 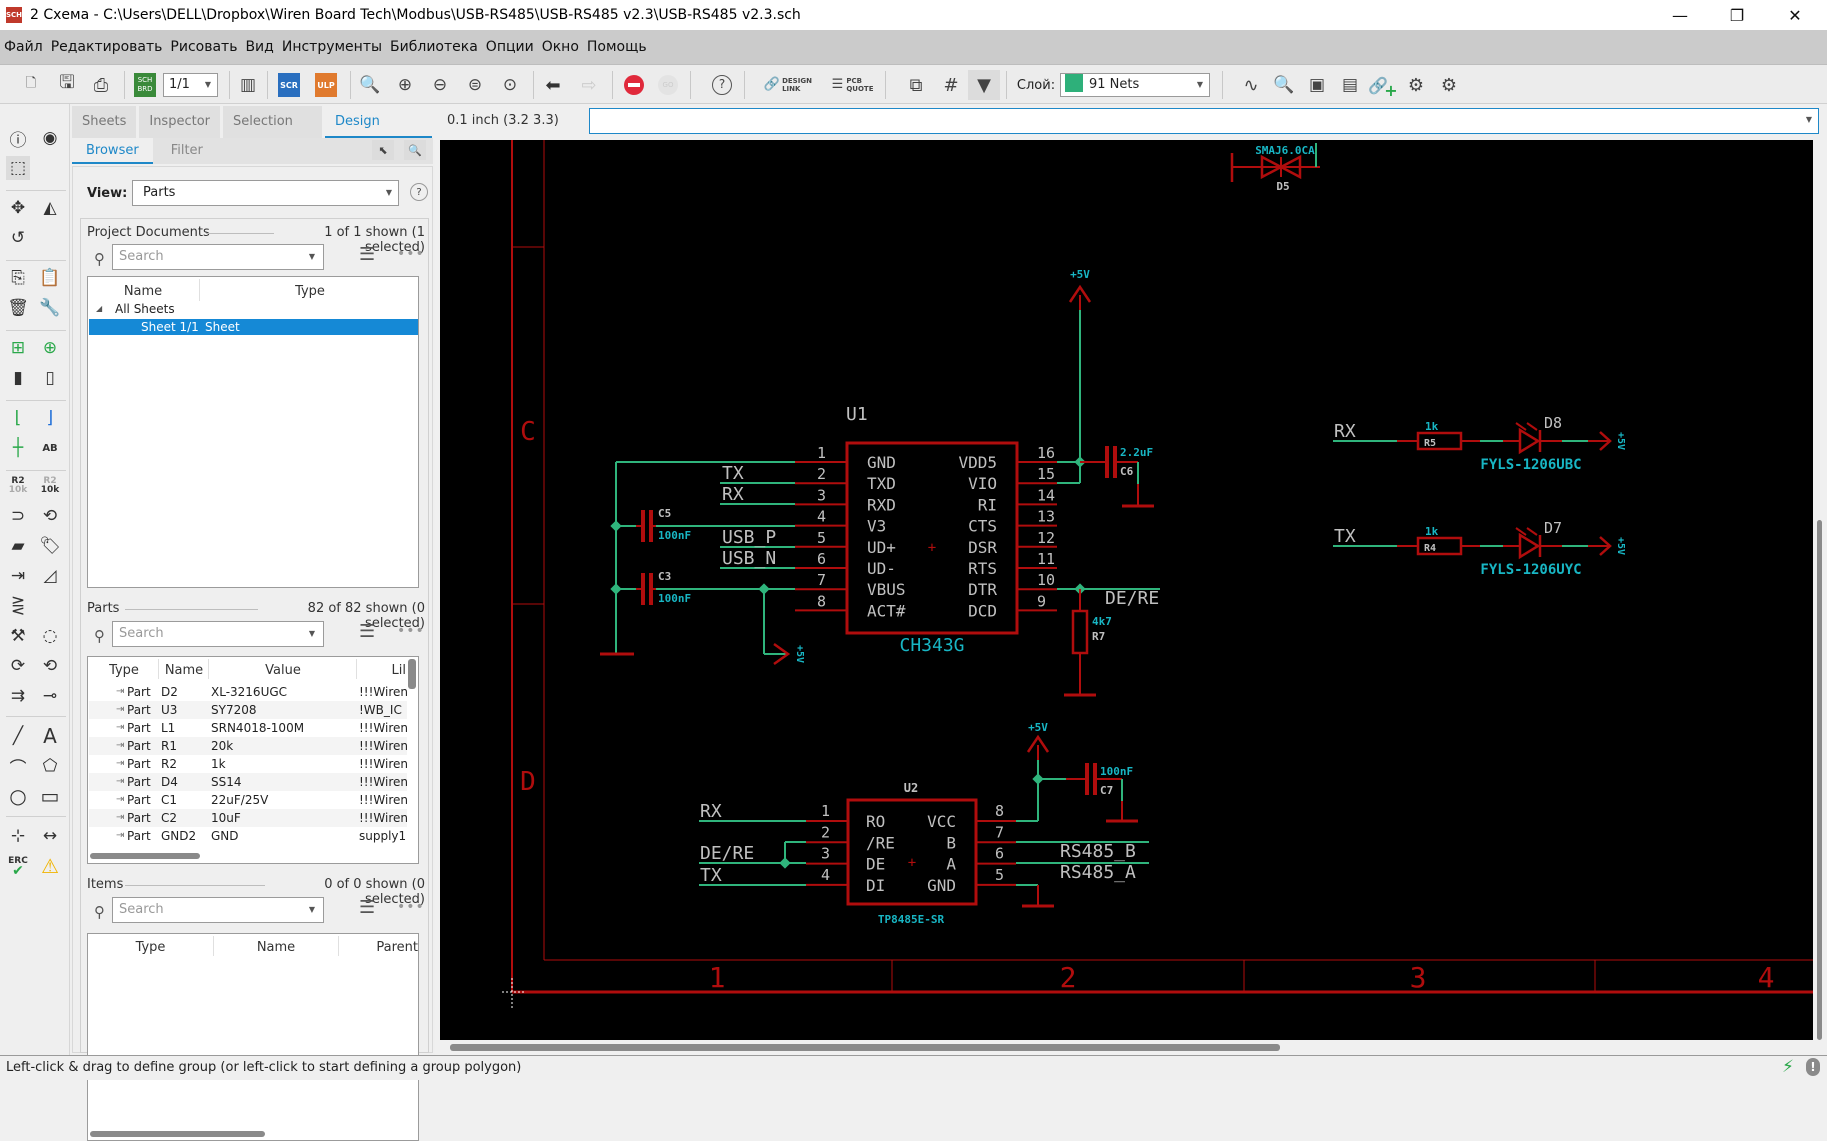 I want to click on sch-brd-switch-icon: SCH BRD, so click(x=145, y=85).